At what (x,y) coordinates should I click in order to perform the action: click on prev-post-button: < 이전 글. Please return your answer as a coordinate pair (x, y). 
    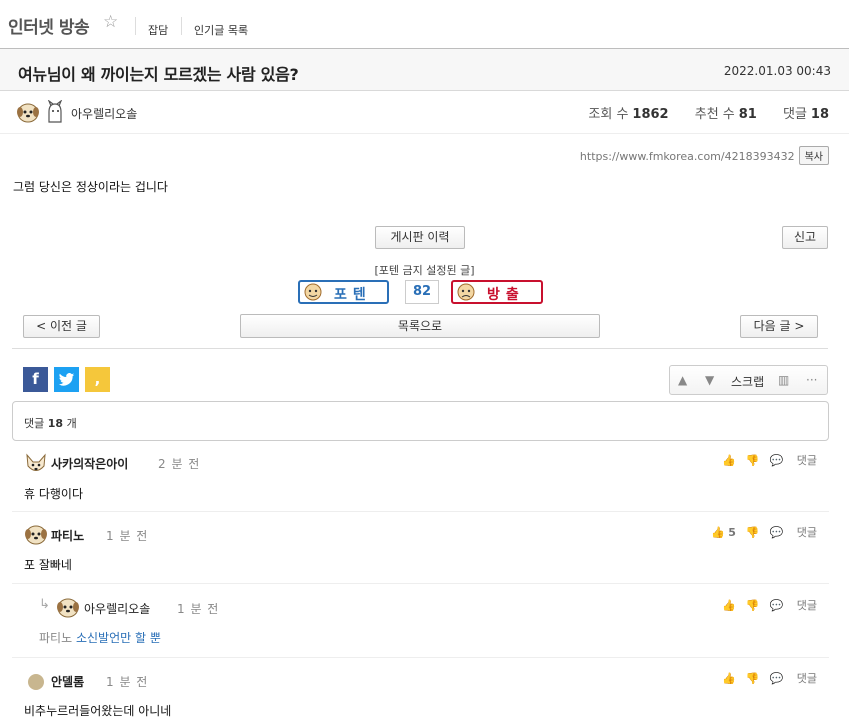
    Looking at the image, I should click on (61, 326).